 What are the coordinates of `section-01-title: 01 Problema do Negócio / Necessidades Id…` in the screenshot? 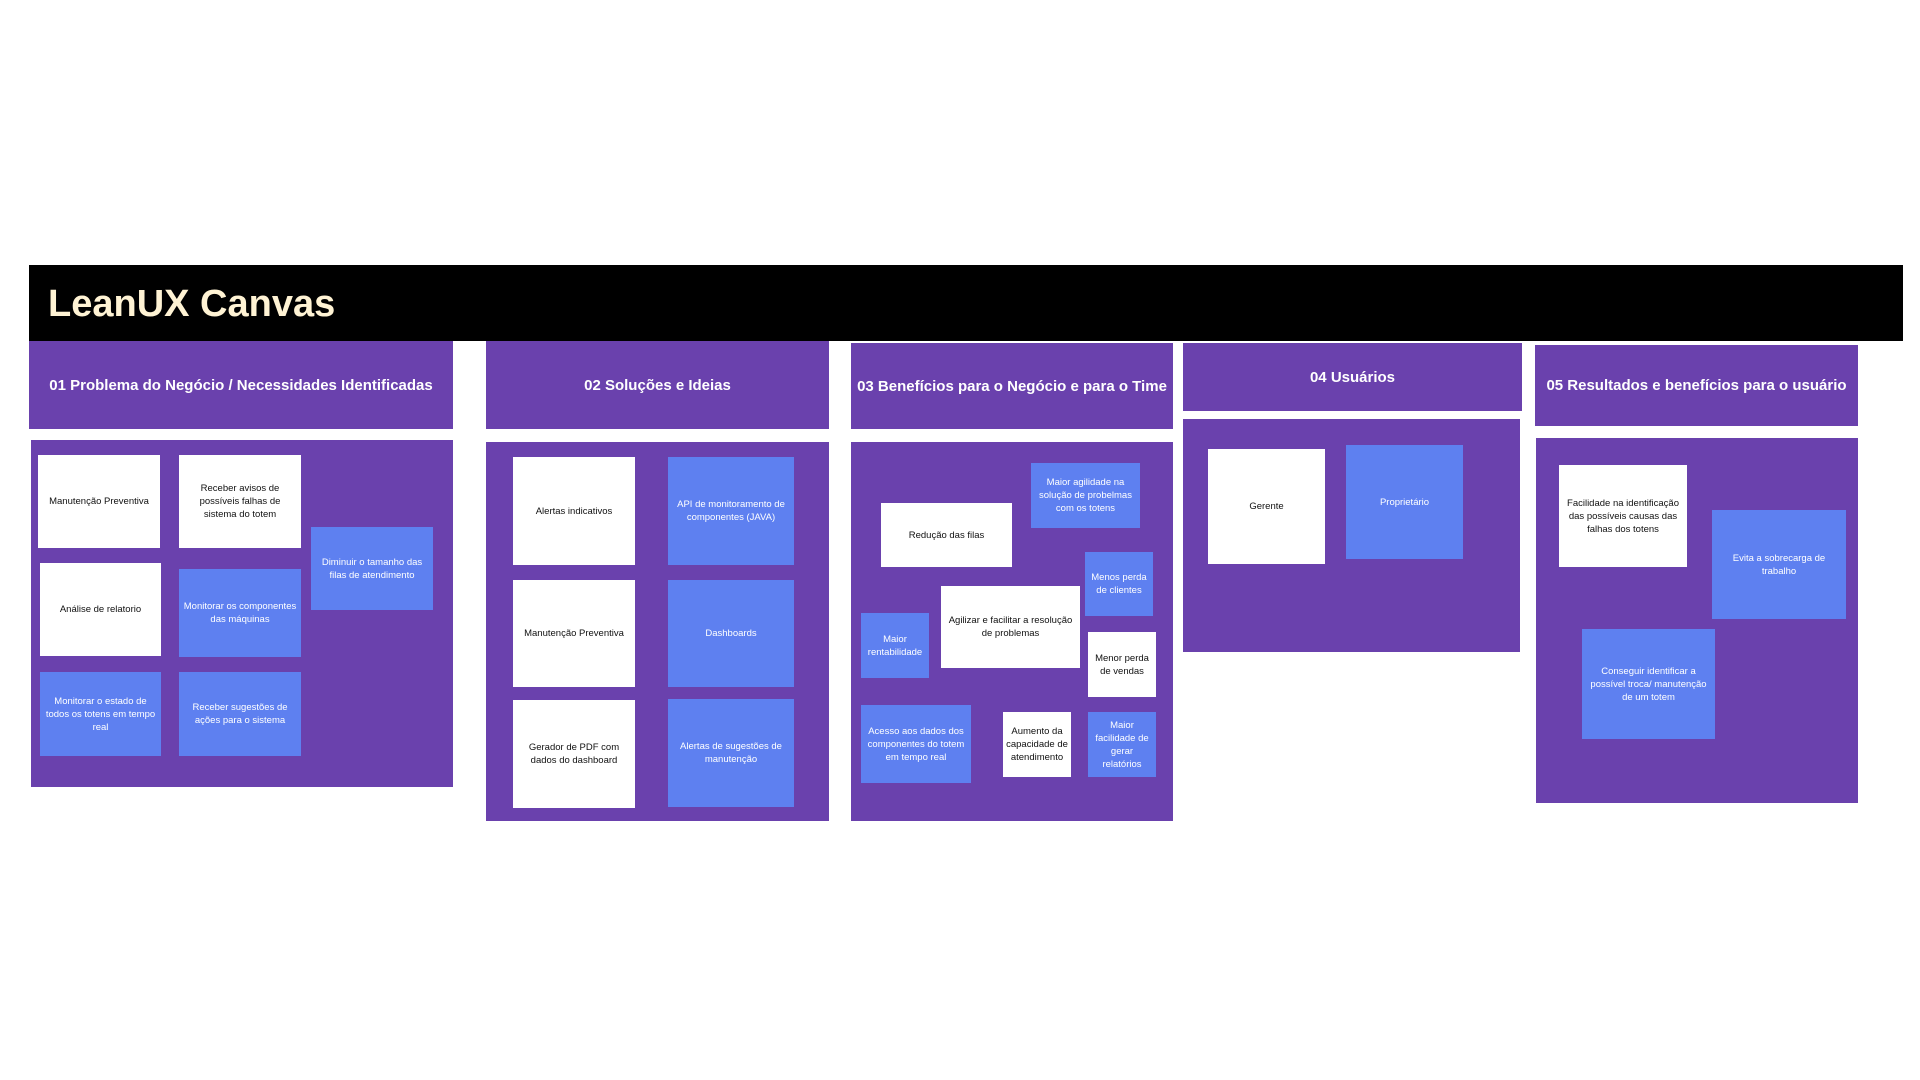 It's located at (241, 385).